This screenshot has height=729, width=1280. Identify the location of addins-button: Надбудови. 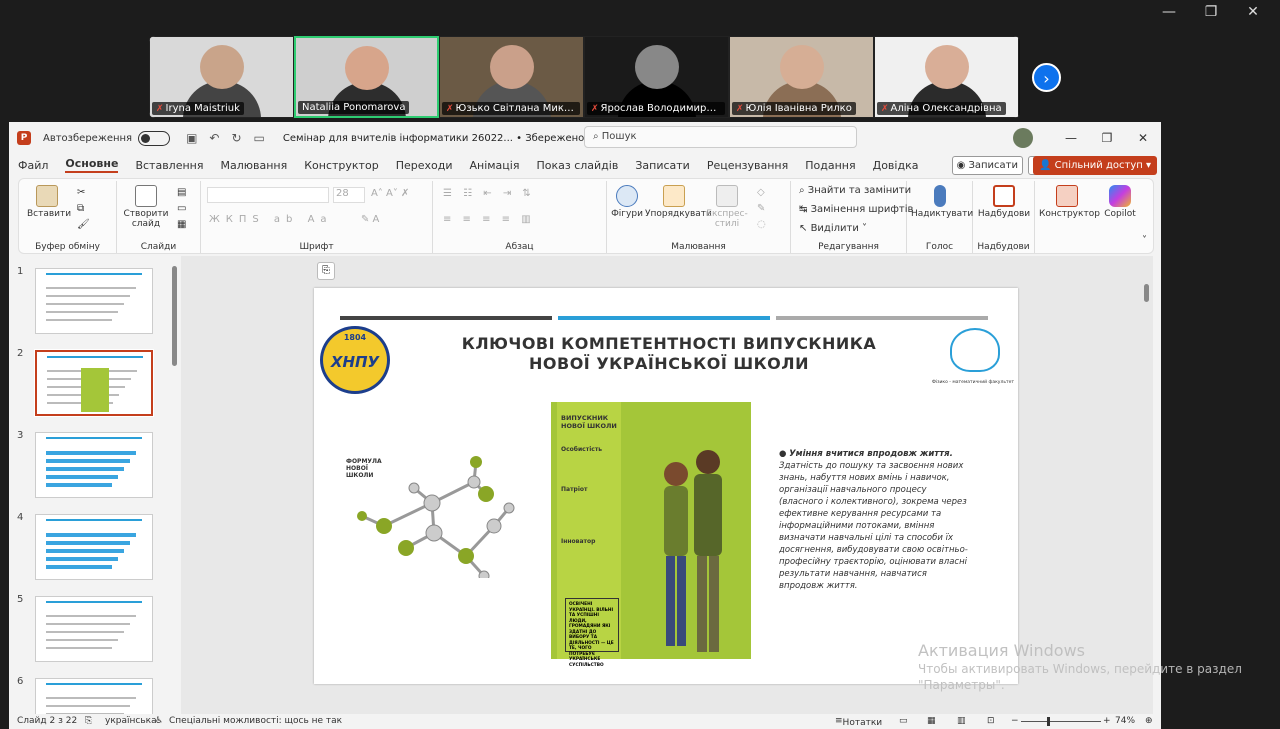
(1004, 202).